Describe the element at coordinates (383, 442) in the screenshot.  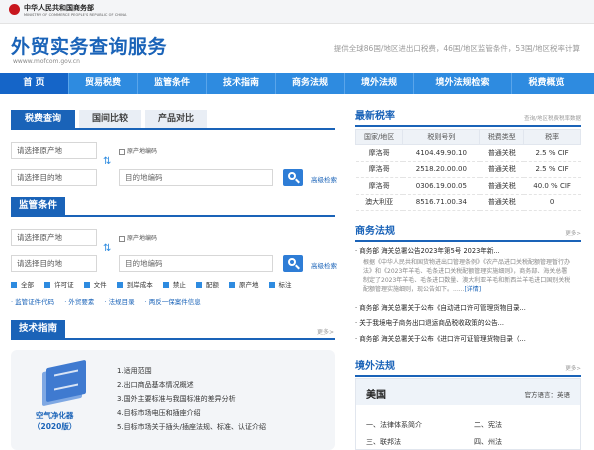
I see `law-item: 三、联邦法` at that location.